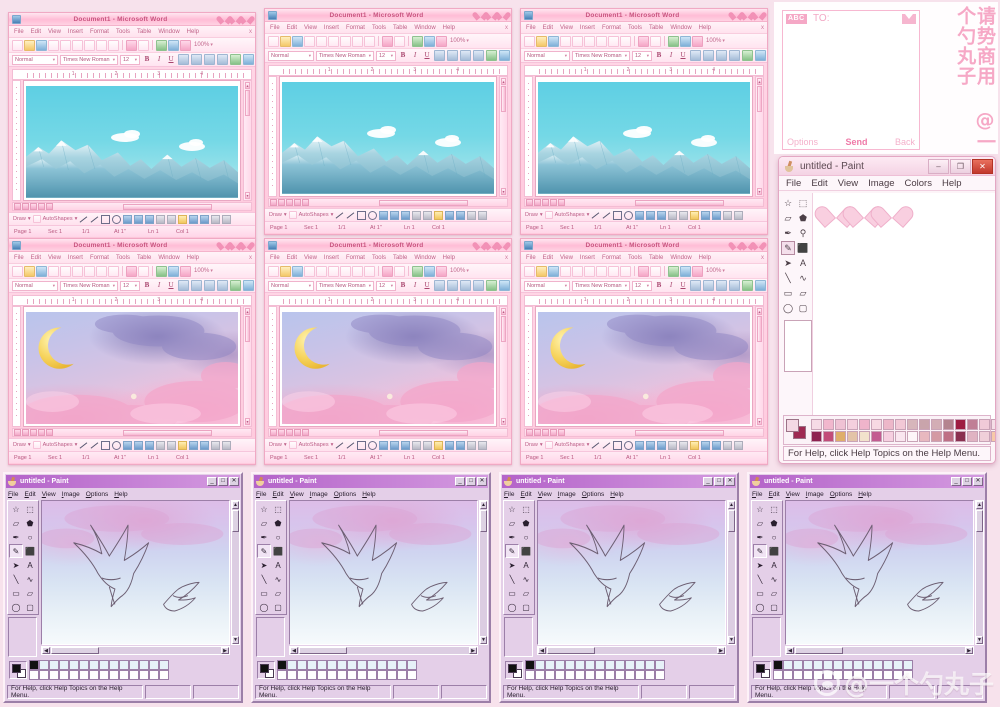  Describe the element at coordinates (132, 19) in the screenshot. I see `word-title-bar: Document1 - Microsoft Word` at that location.